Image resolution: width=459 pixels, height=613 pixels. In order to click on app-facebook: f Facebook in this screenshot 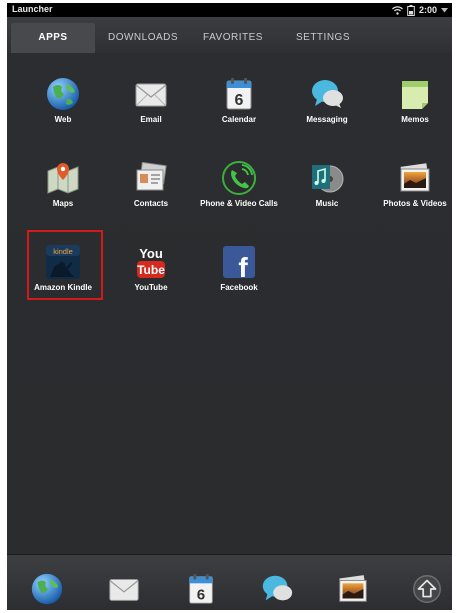, I will do `click(239, 260)`.